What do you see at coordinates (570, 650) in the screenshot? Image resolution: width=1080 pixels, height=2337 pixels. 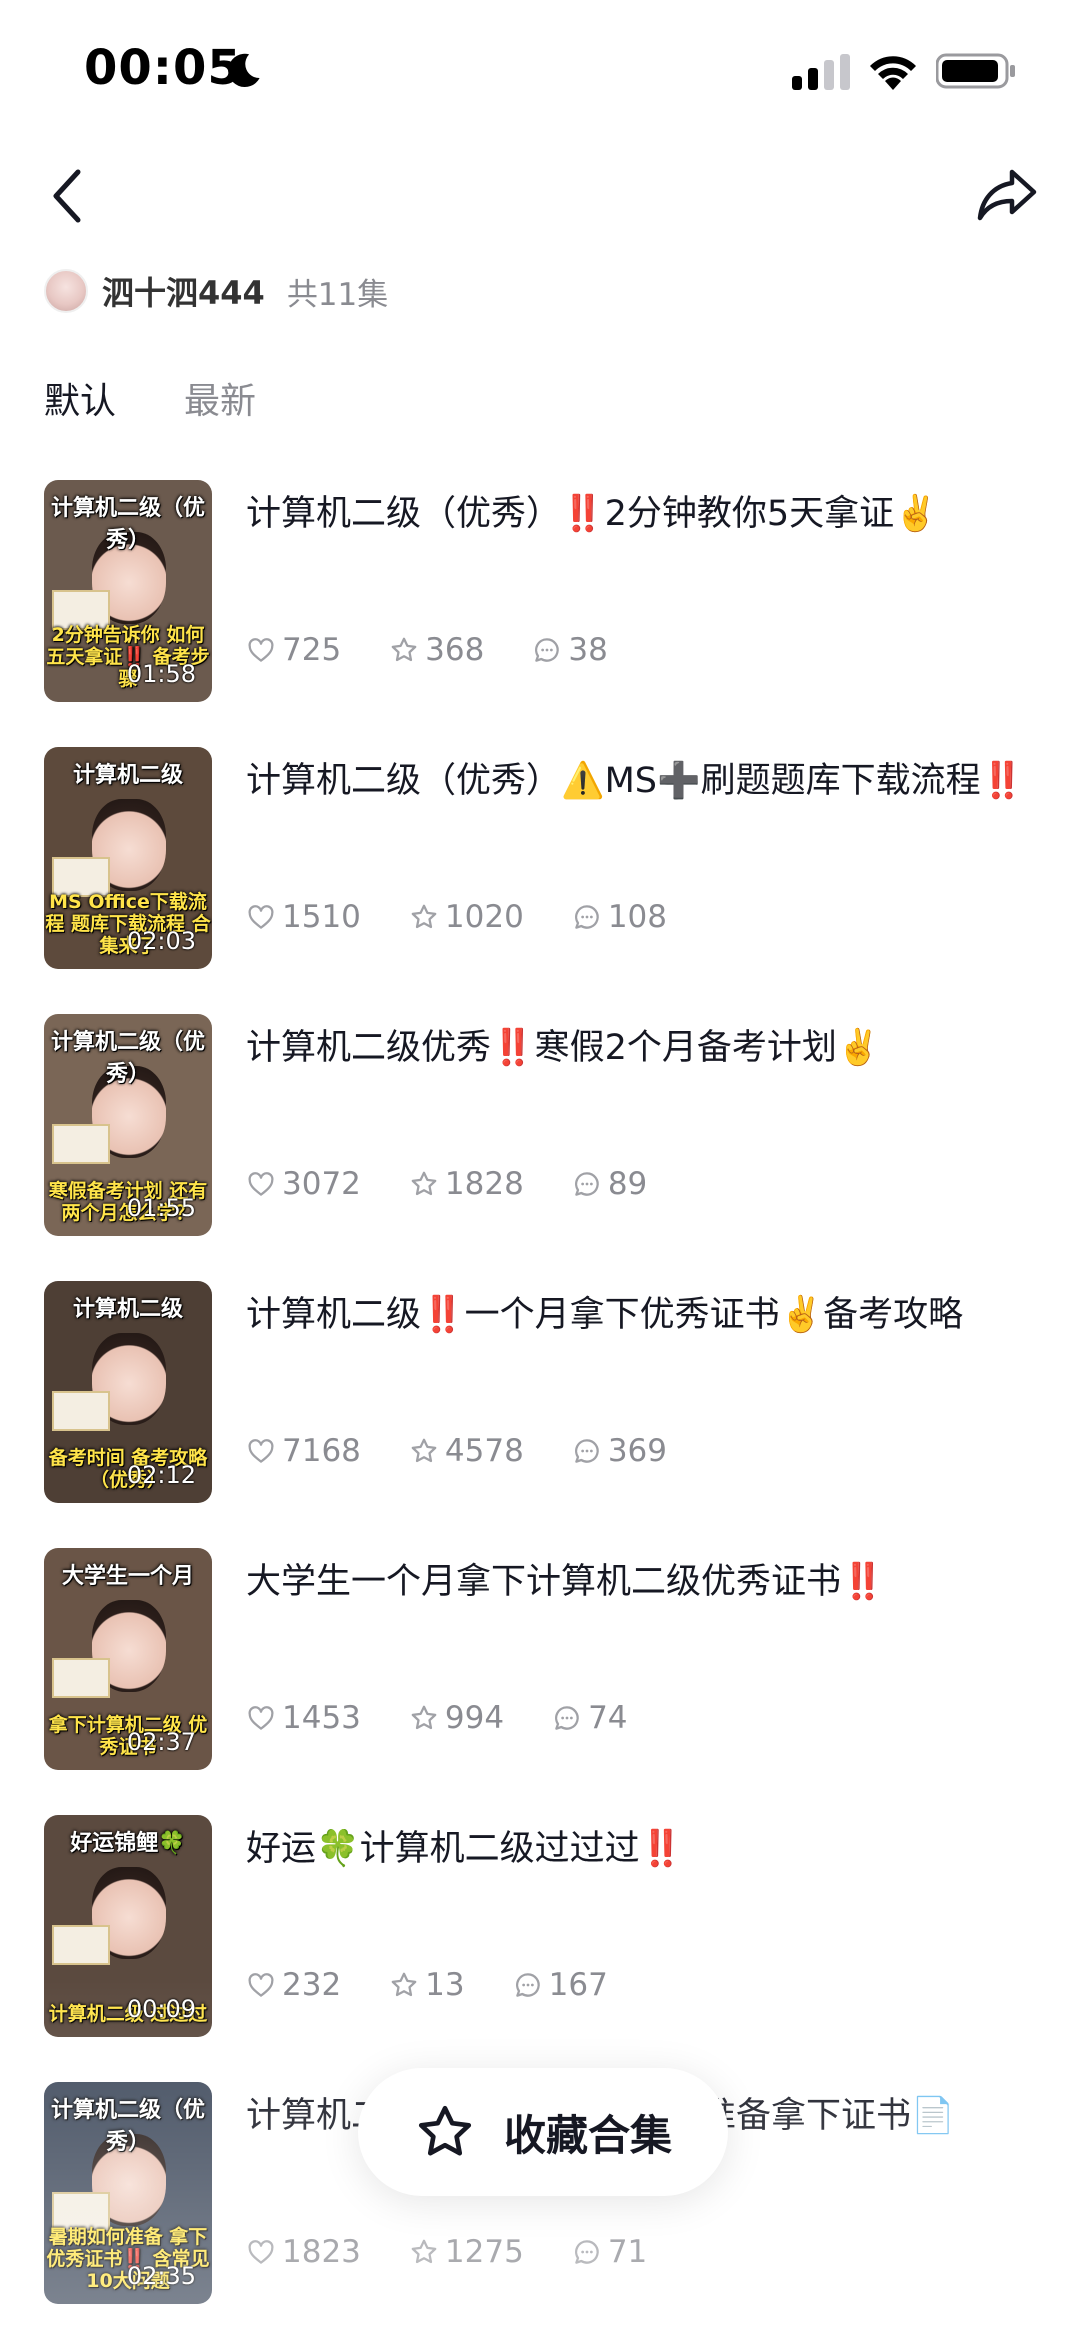 I see `comments-stat: 38` at bounding box center [570, 650].